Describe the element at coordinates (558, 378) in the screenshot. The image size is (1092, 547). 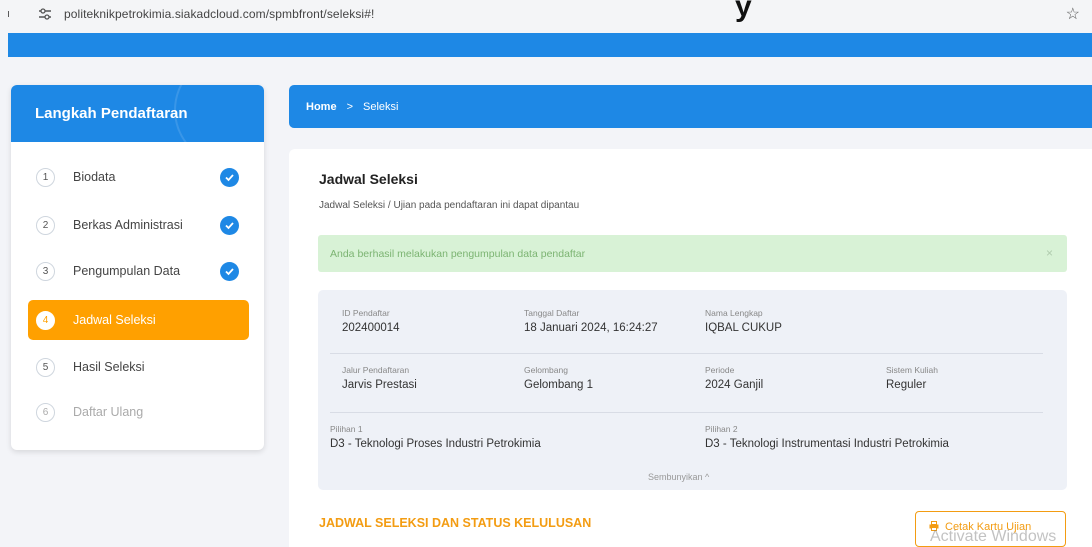
I see `field-gelombang: Gelombang Gelombang 1` at that location.